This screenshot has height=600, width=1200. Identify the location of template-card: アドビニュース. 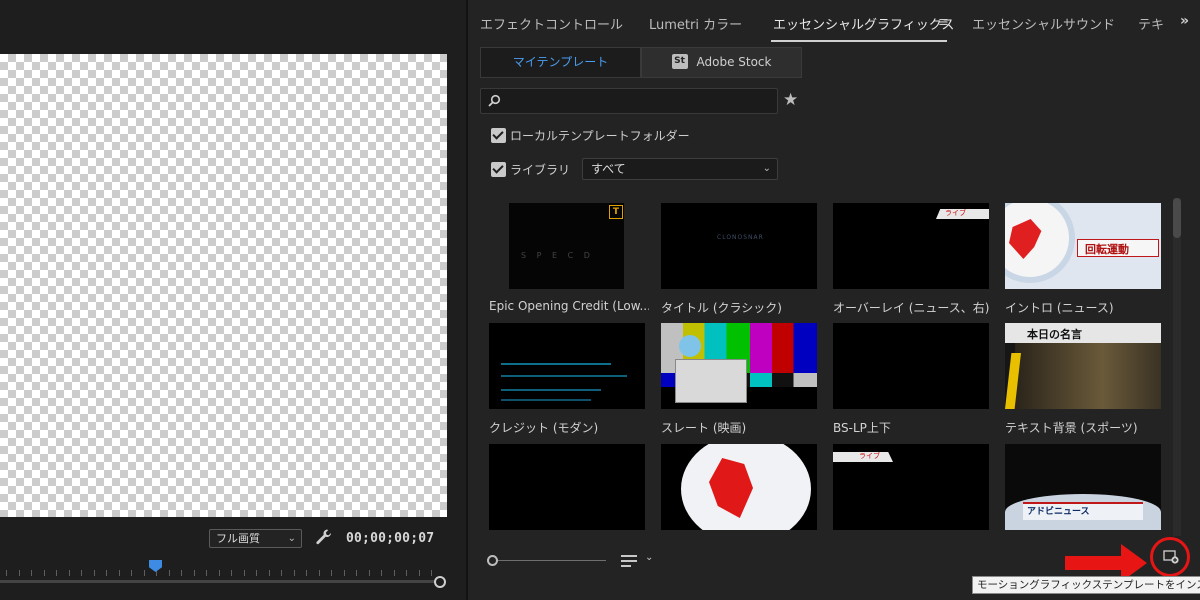
(1083, 492).